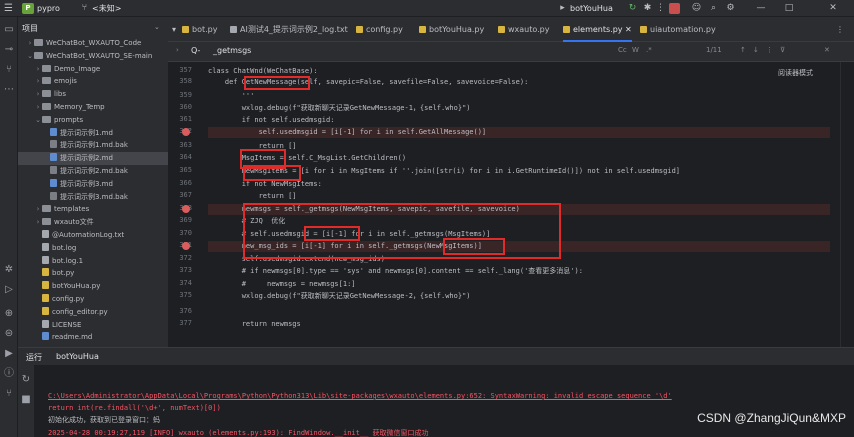 Image resolution: width=854 pixels, height=437 pixels. Describe the element at coordinates (9, 50) in the screenshot. I see `commit-icon: ⊸` at that location.